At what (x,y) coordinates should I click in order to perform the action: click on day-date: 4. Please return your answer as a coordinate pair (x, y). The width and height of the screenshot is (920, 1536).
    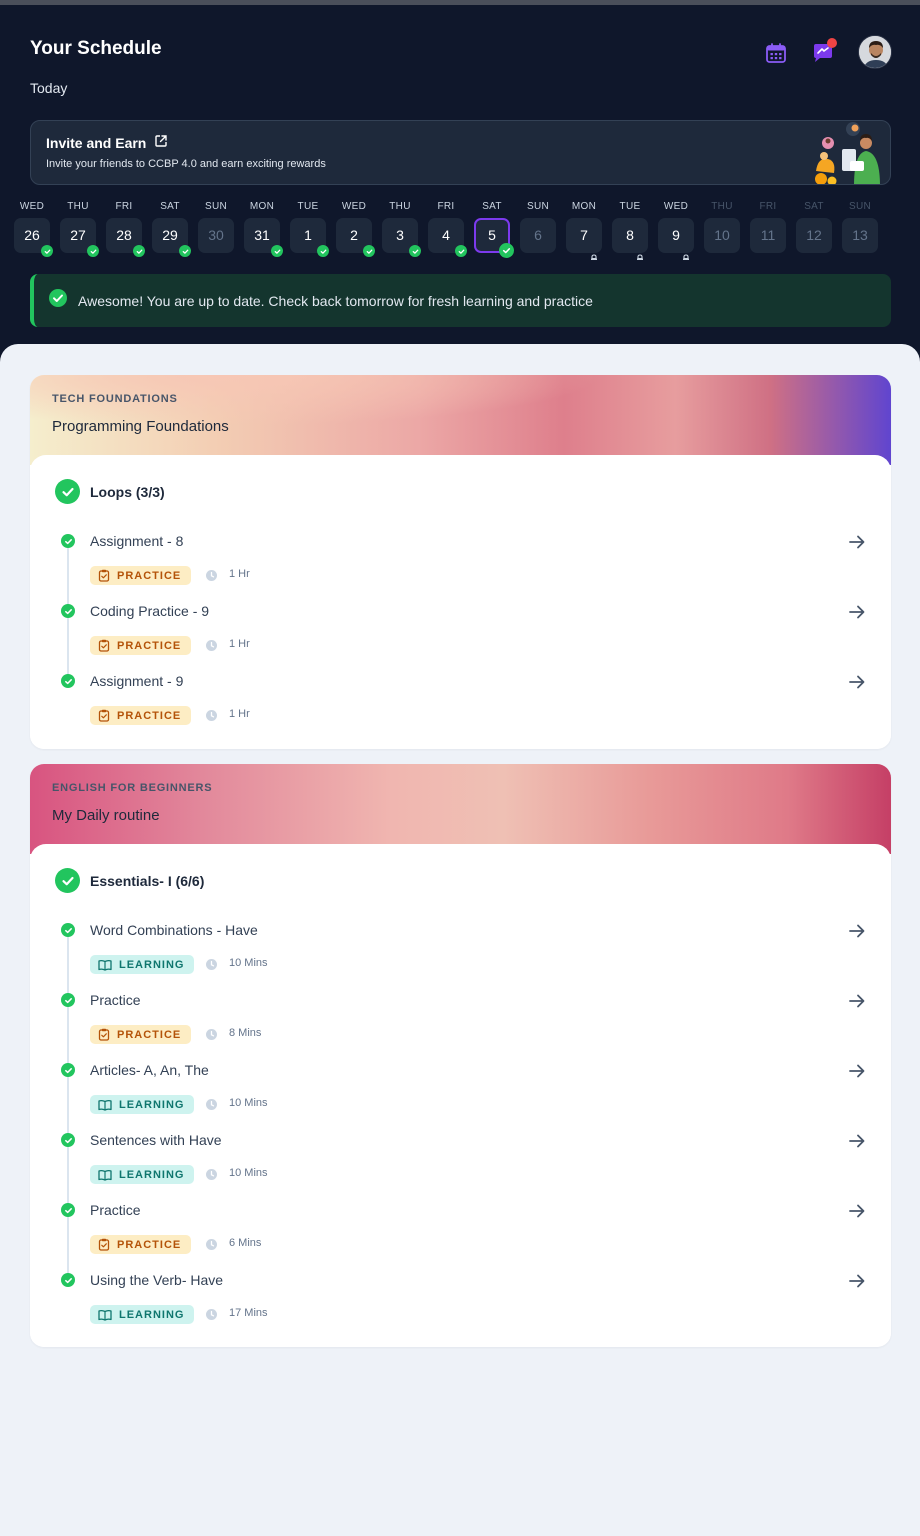
    Looking at the image, I should click on (446, 235).